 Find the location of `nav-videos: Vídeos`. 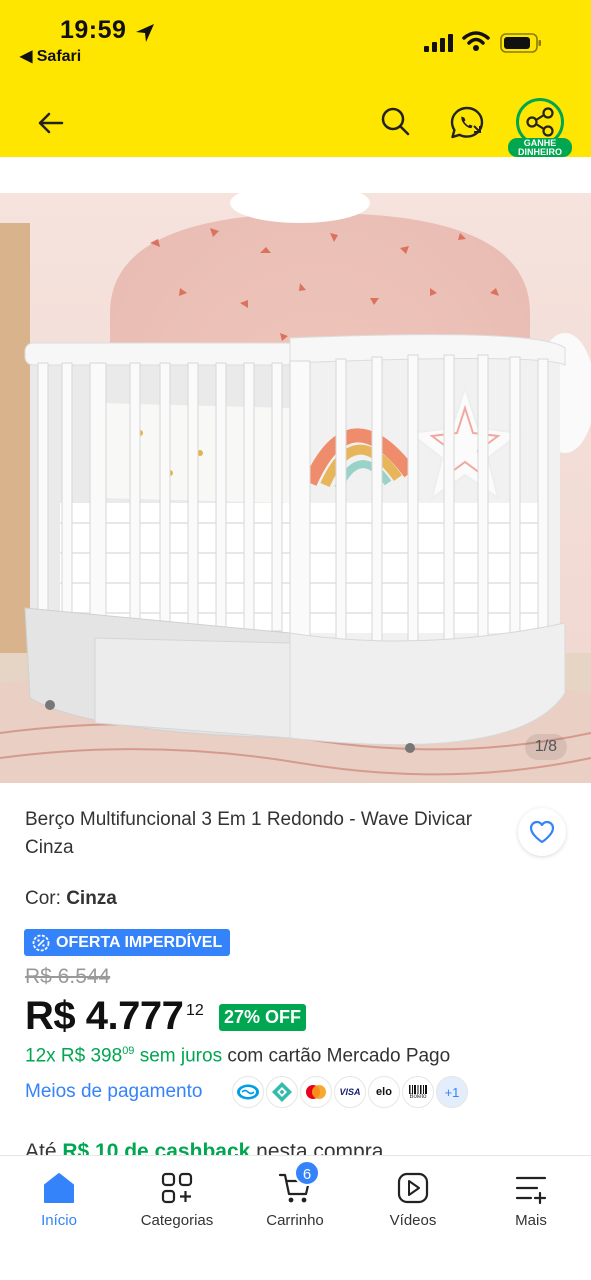

nav-videos: Vídeos is located at coordinates (413, 1201).